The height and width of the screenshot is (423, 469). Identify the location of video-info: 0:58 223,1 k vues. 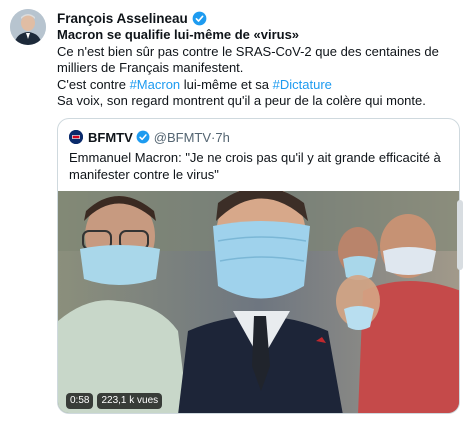
(114, 401).